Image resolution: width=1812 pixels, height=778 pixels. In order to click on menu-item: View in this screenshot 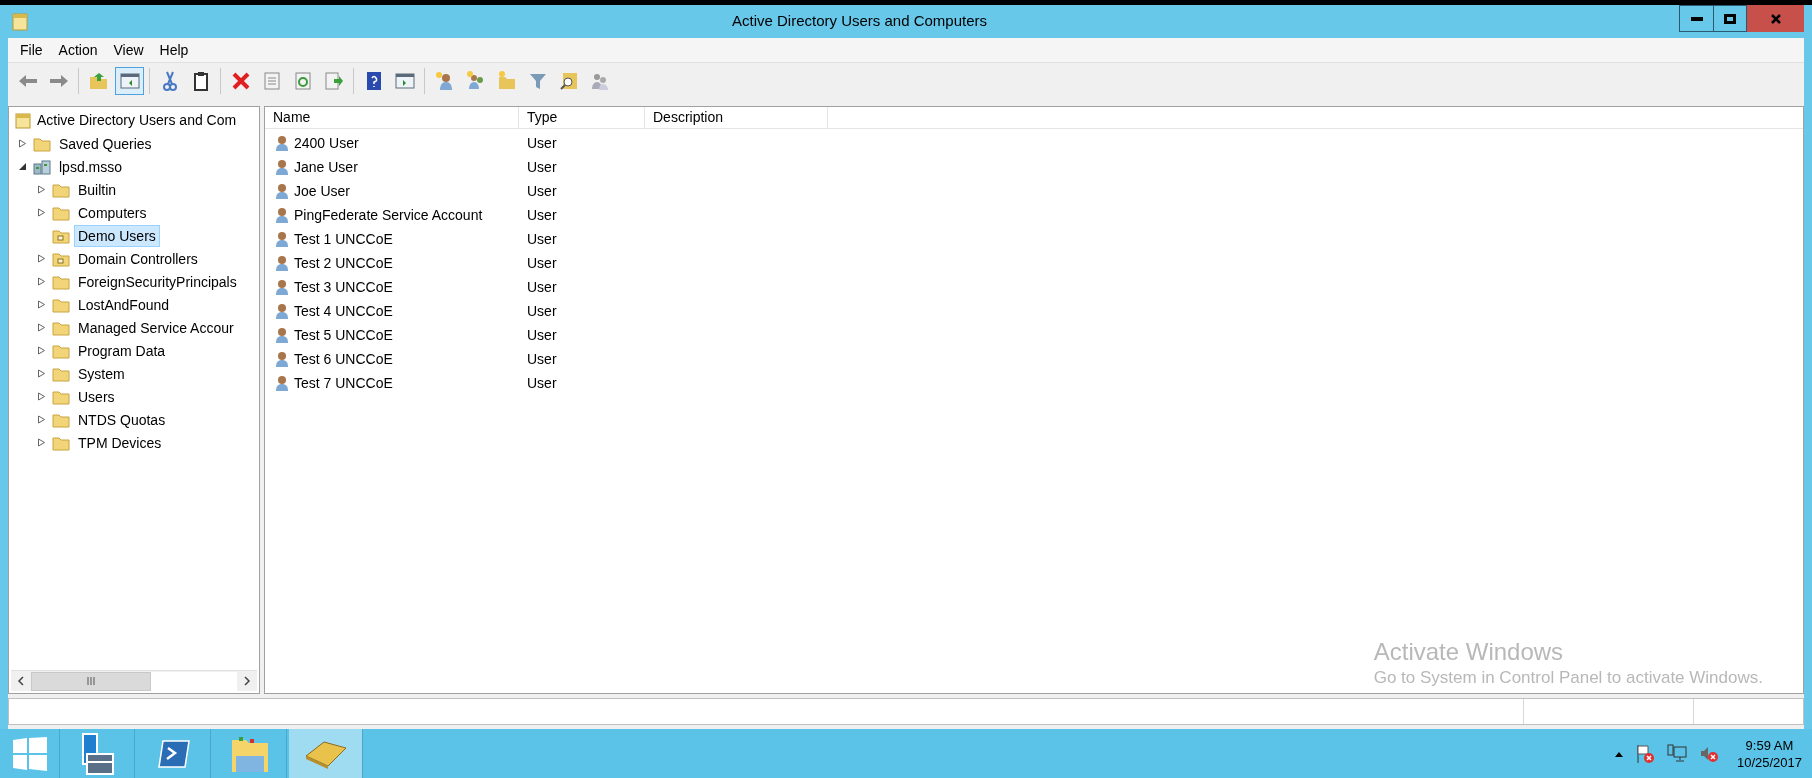, I will do `click(128, 50)`.